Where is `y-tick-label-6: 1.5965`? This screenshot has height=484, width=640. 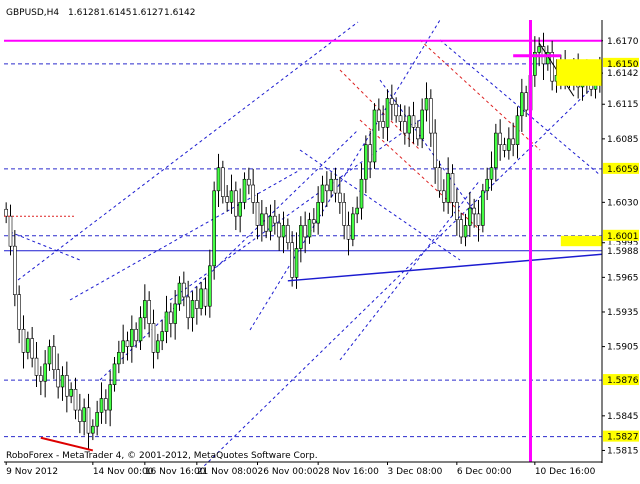
y-tick-label-6: 1.5965 is located at coordinates (623, 278).